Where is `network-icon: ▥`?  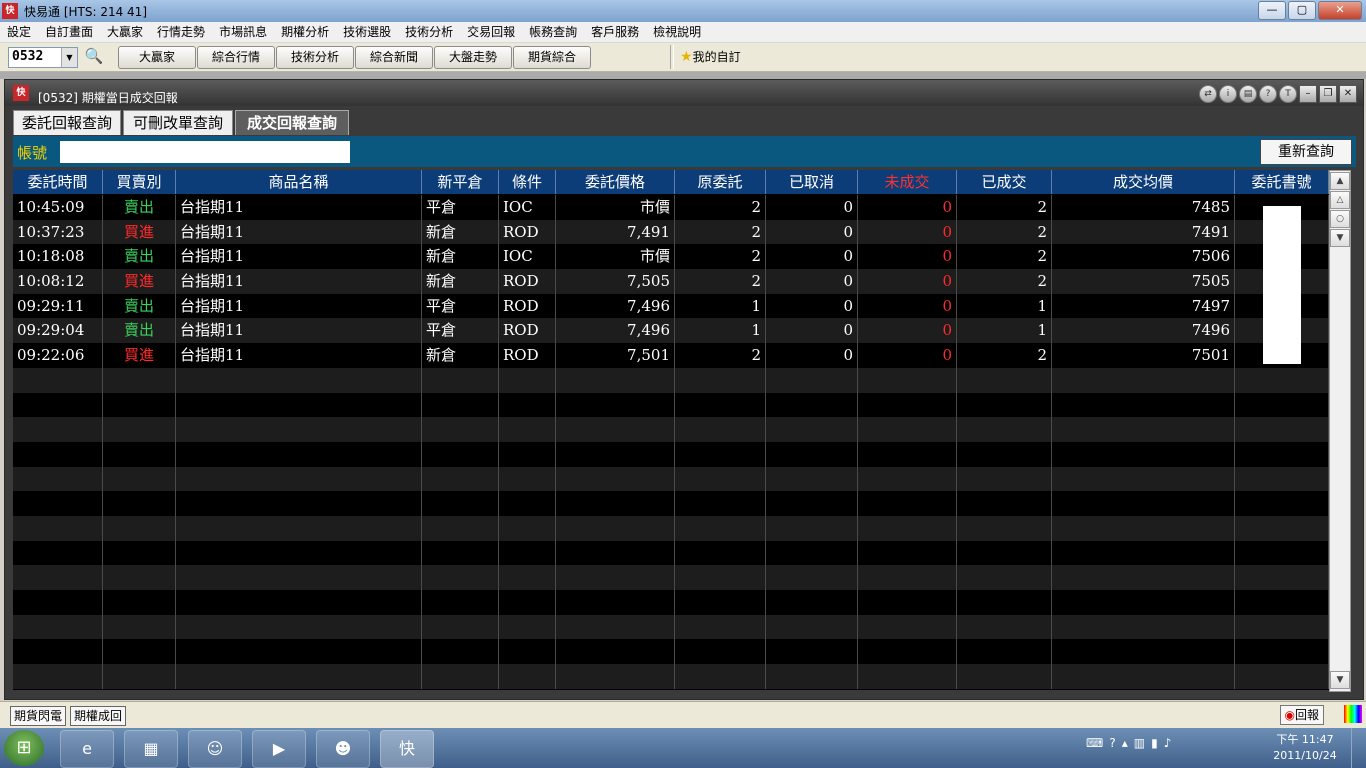
network-icon: ▥ is located at coordinates (1139, 743).